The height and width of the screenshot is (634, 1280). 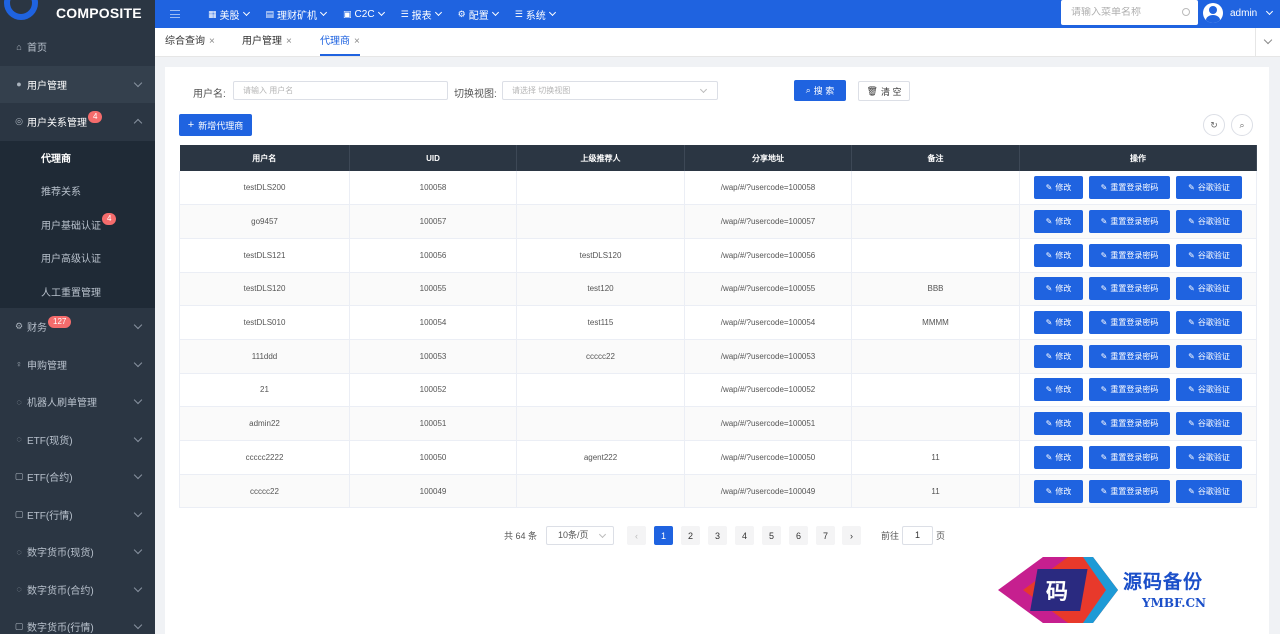 What do you see at coordinates (77, 47) in the screenshot?
I see `sidebar-item-0: ⌂ 首页` at bounding box center [77, 47].